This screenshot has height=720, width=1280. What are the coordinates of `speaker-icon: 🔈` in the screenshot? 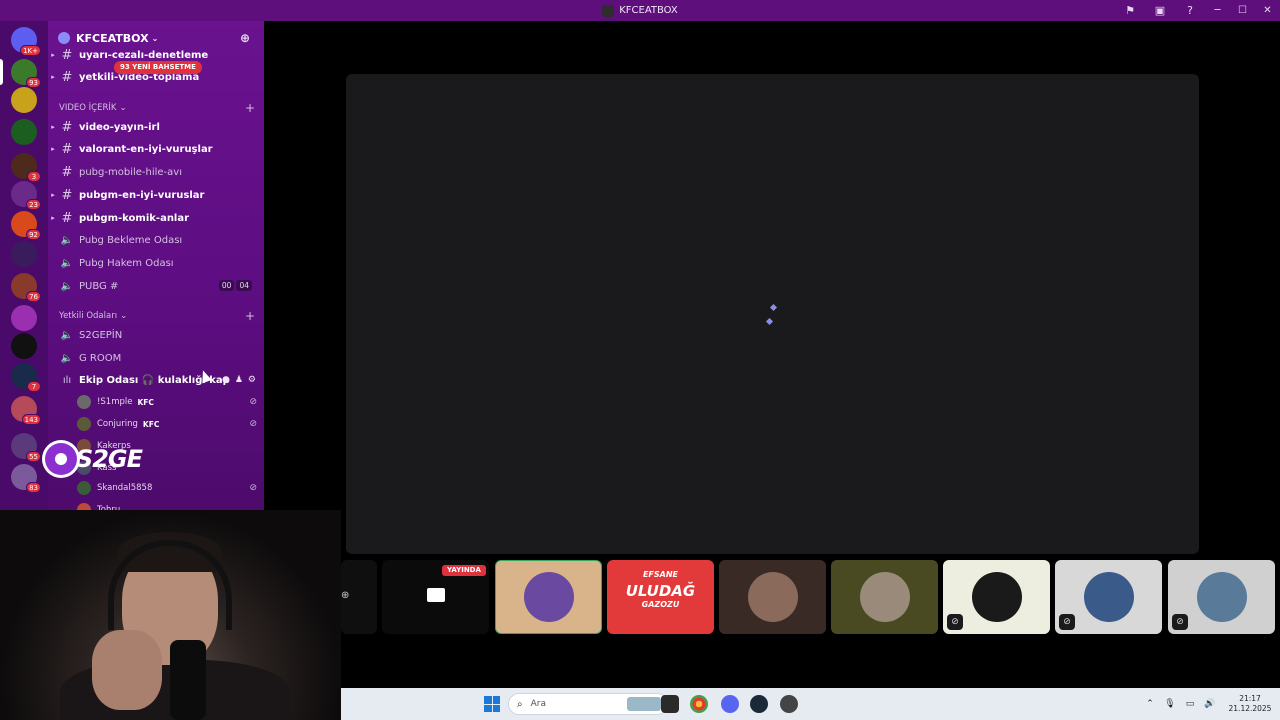 It's located at (67, 358).